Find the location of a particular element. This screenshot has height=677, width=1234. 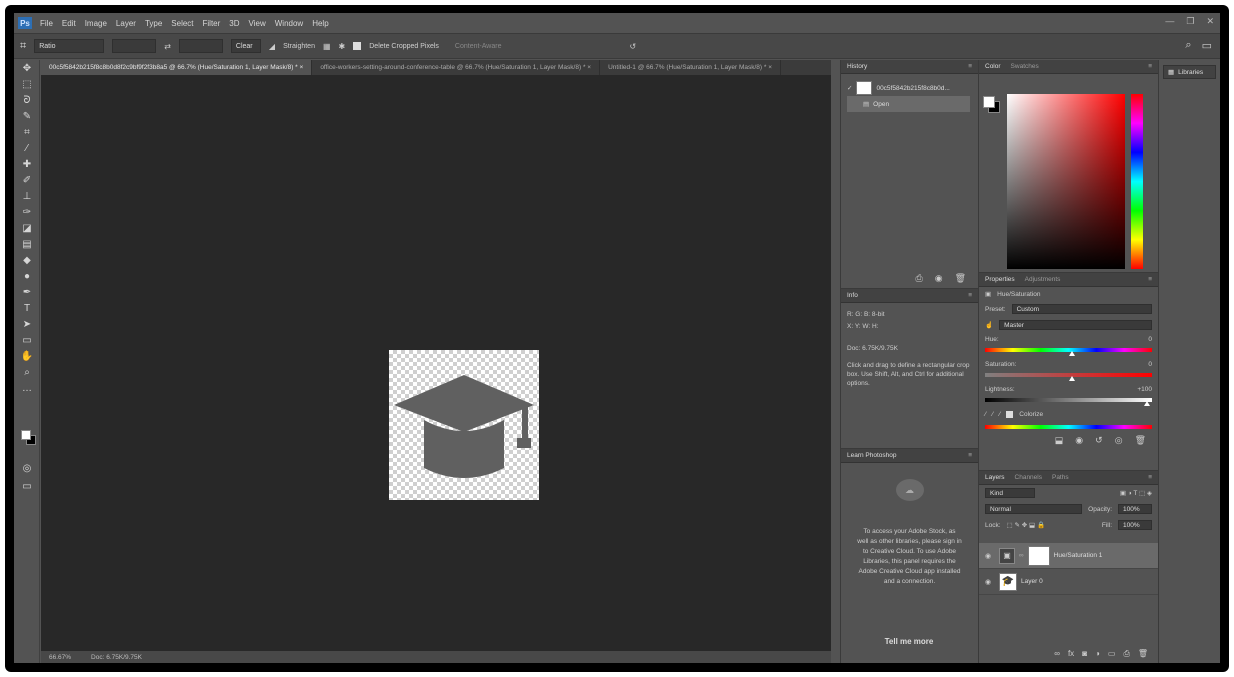

minimize-button: — is located at coordinates (1169, 21).